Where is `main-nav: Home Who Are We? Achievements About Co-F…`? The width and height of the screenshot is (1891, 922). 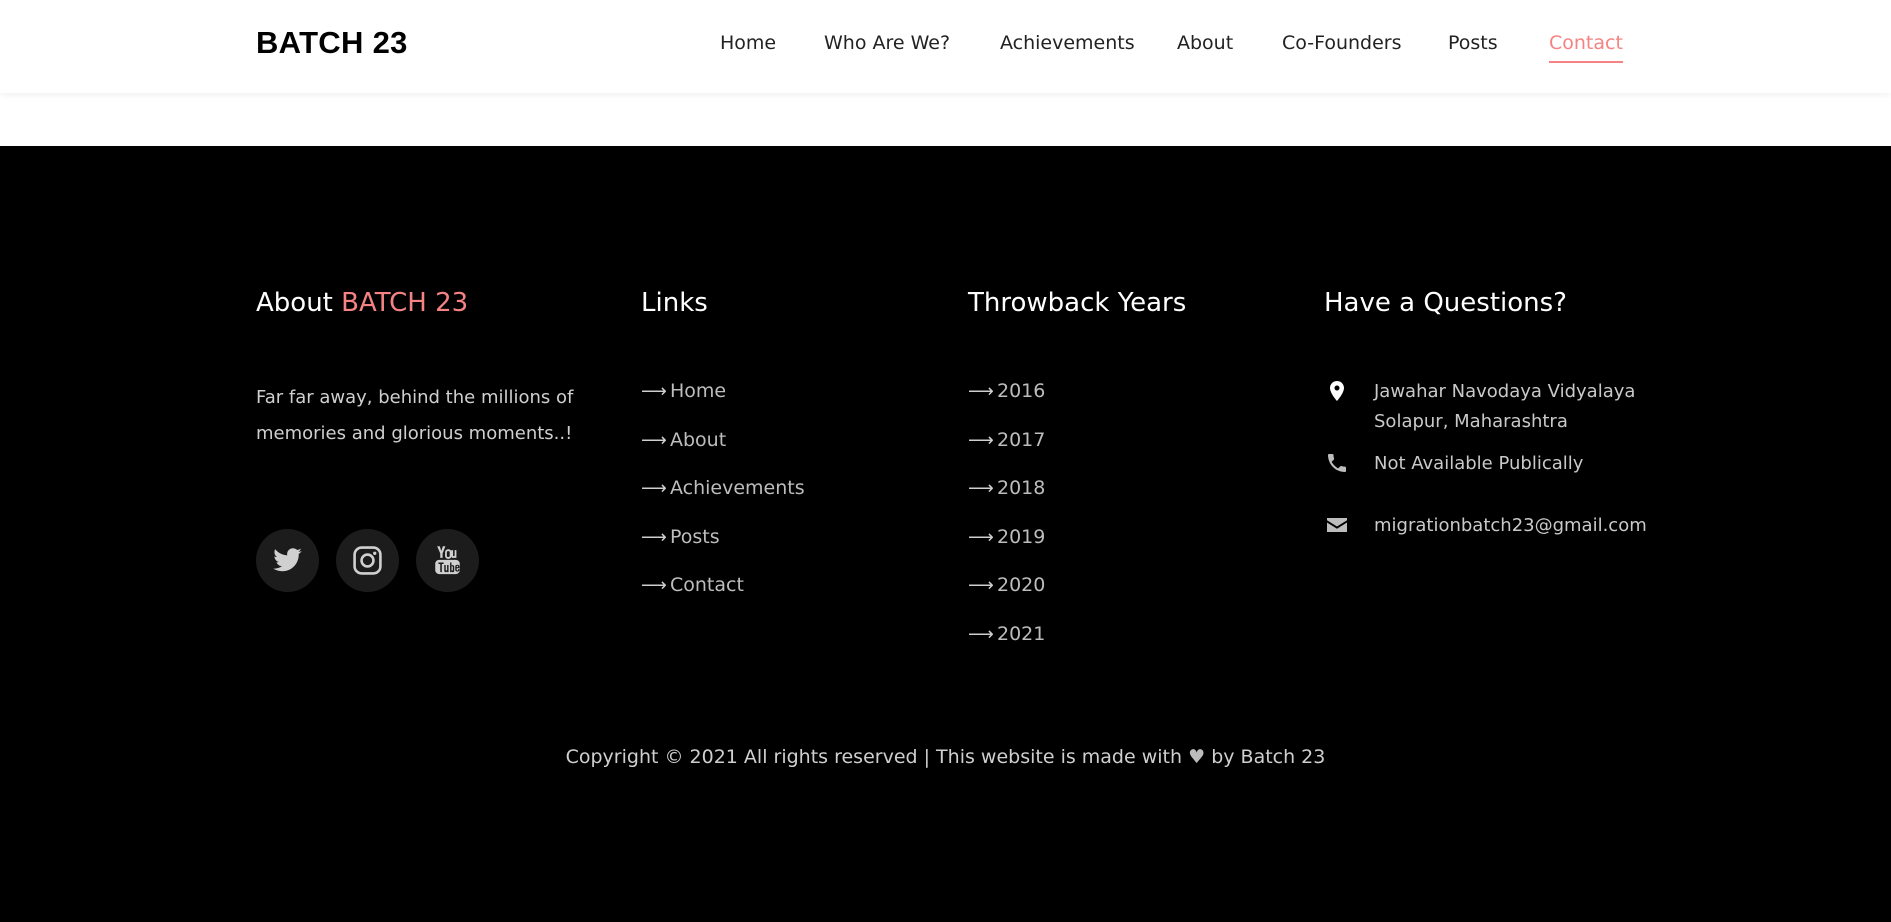
main-nav: Home Who Are We? Achievements About Co-F… is located at coordinates (945, 52).